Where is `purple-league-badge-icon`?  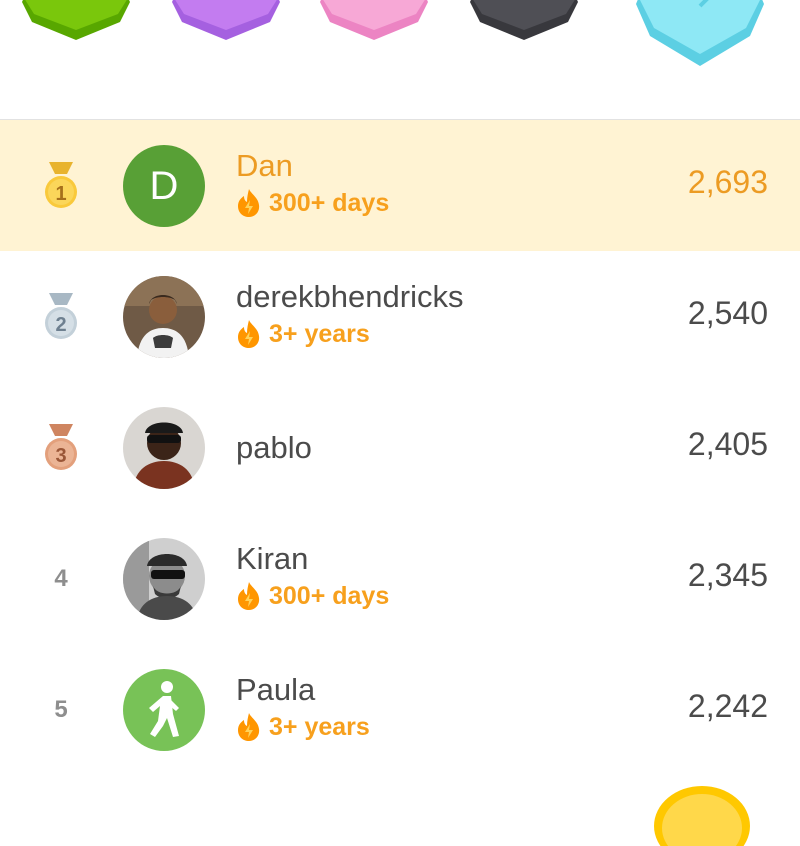
purple-league-badge-icon is located at coordinates (226, 23).